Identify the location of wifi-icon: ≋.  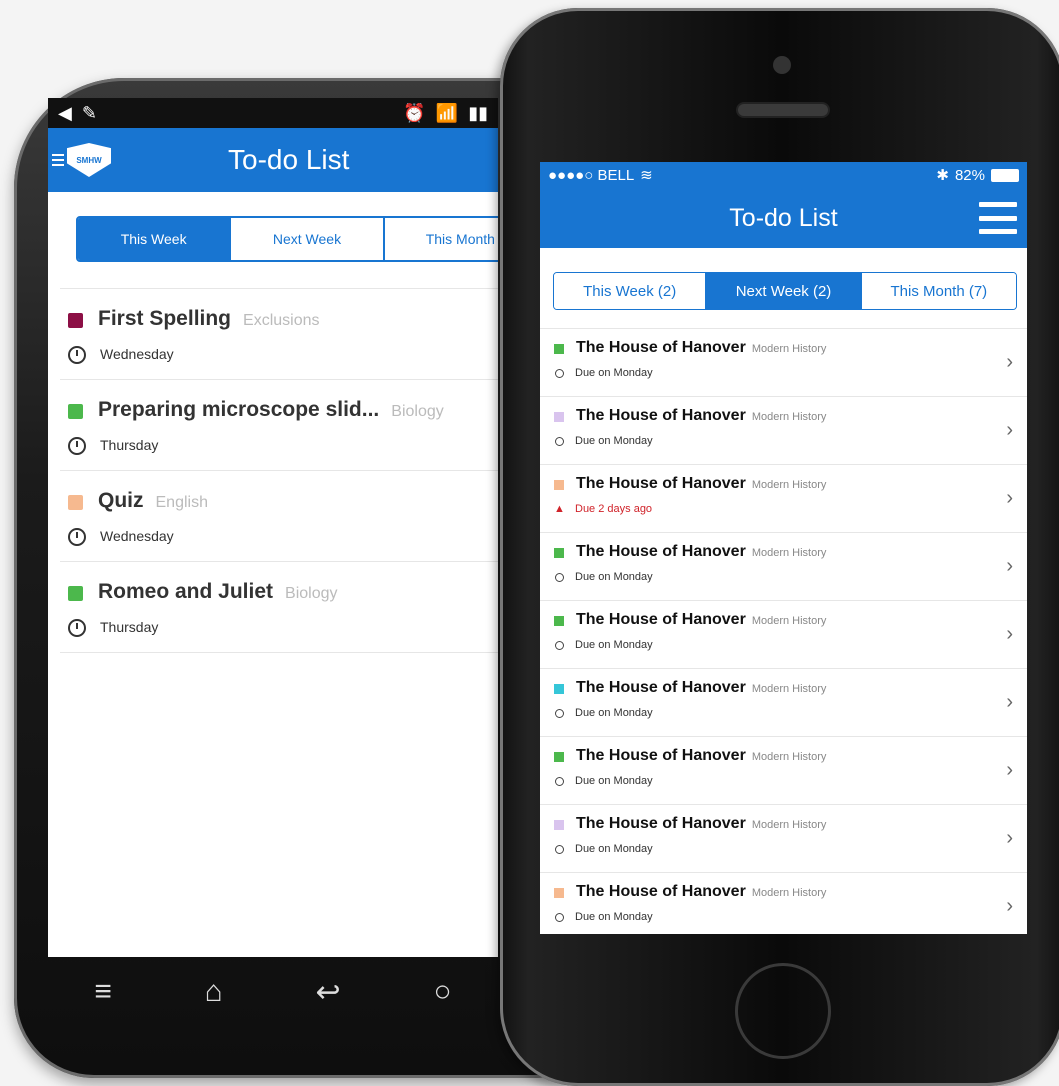
(646, 175).